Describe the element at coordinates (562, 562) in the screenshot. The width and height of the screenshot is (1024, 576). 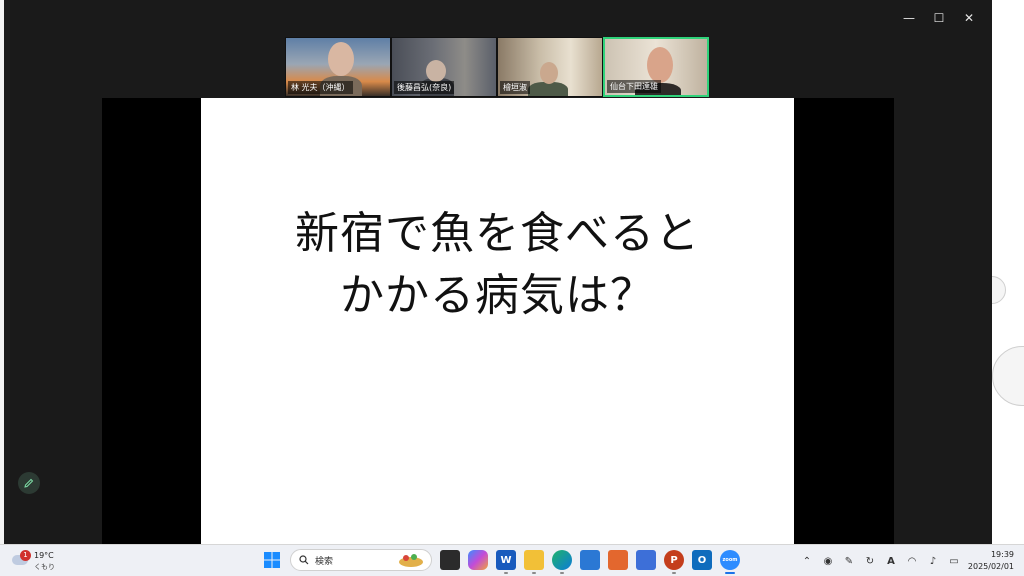
I see `edge-browser-icon` at that location.